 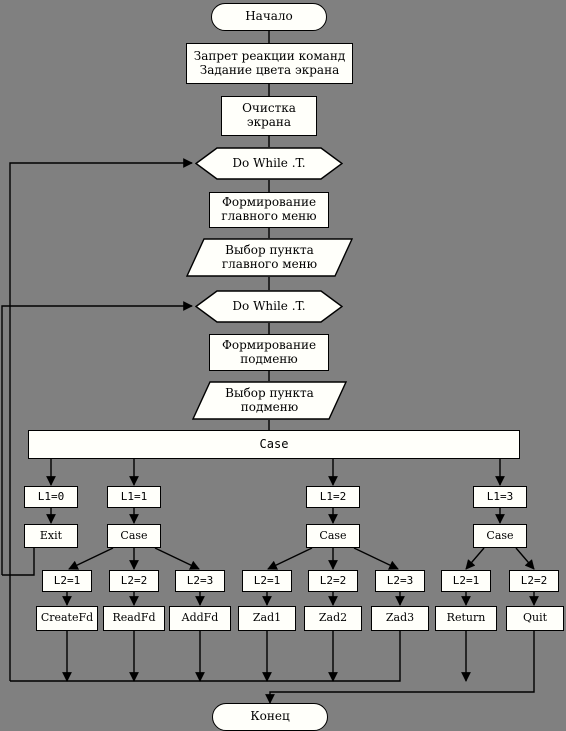 What do you see at coordinates (269, 210) in the screenshot?
I see `node-build-main-menu: Формирование главного меню` at bounding box center [269, 210].